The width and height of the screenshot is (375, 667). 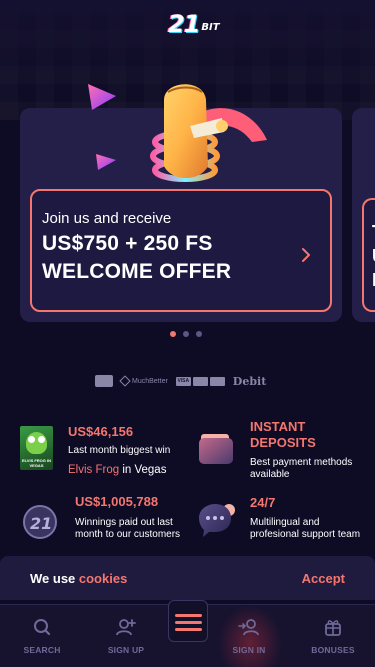 I want to click on biggest-win-game: Elvis Frog in Vegas, so click(x=133, y=470).